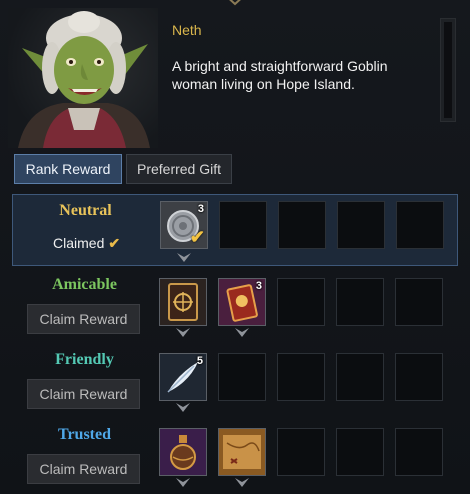 The width and height of the screenshot is (470, 494). I want to click on reward-slot: 5, so click(183, 377).